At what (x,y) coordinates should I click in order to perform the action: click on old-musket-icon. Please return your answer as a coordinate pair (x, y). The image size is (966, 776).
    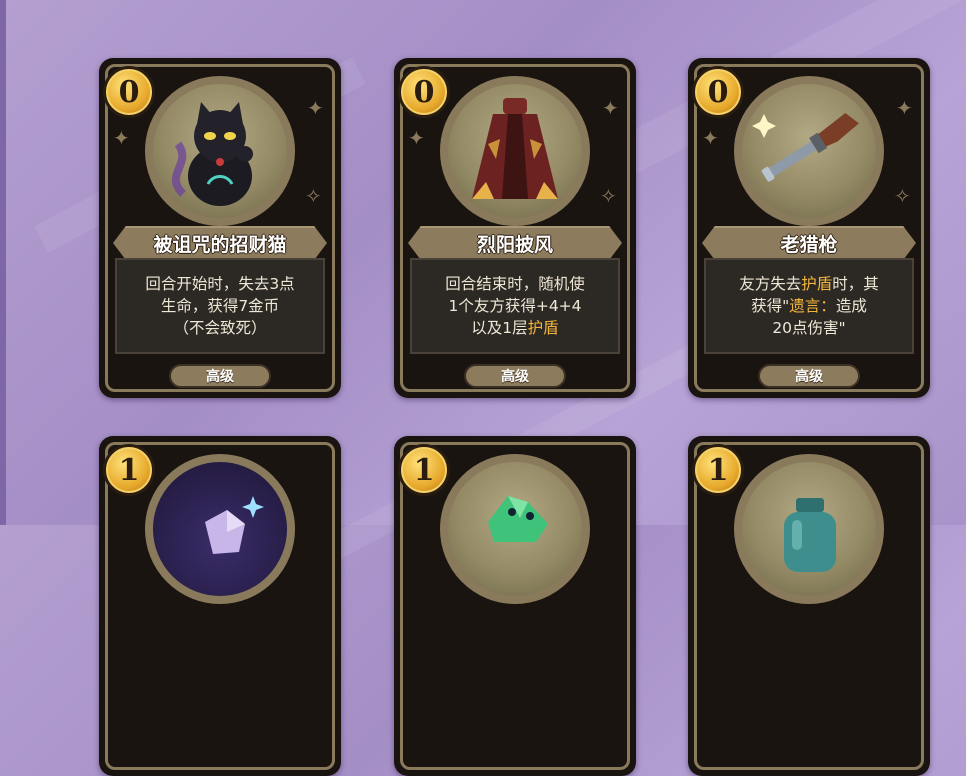
    Looking at the image, I should click on (805, 147).